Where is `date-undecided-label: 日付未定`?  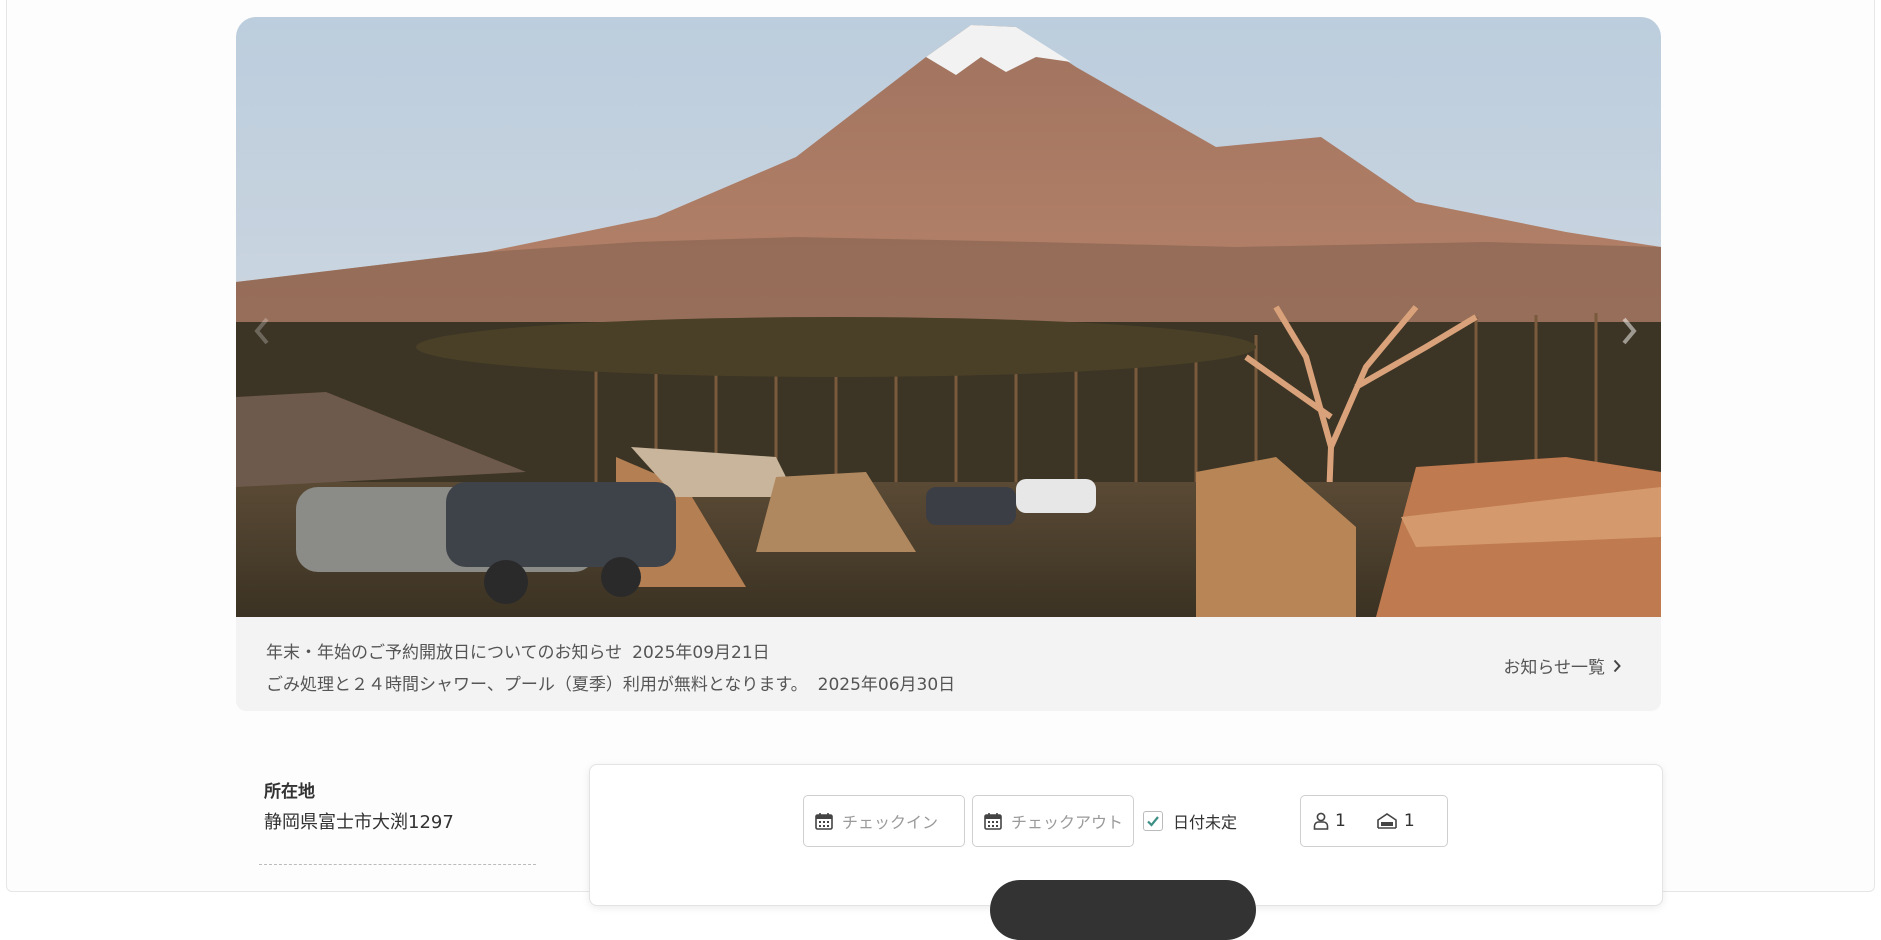 date-undecided-label: 日付未定 is located at coordinates (1205, 822).